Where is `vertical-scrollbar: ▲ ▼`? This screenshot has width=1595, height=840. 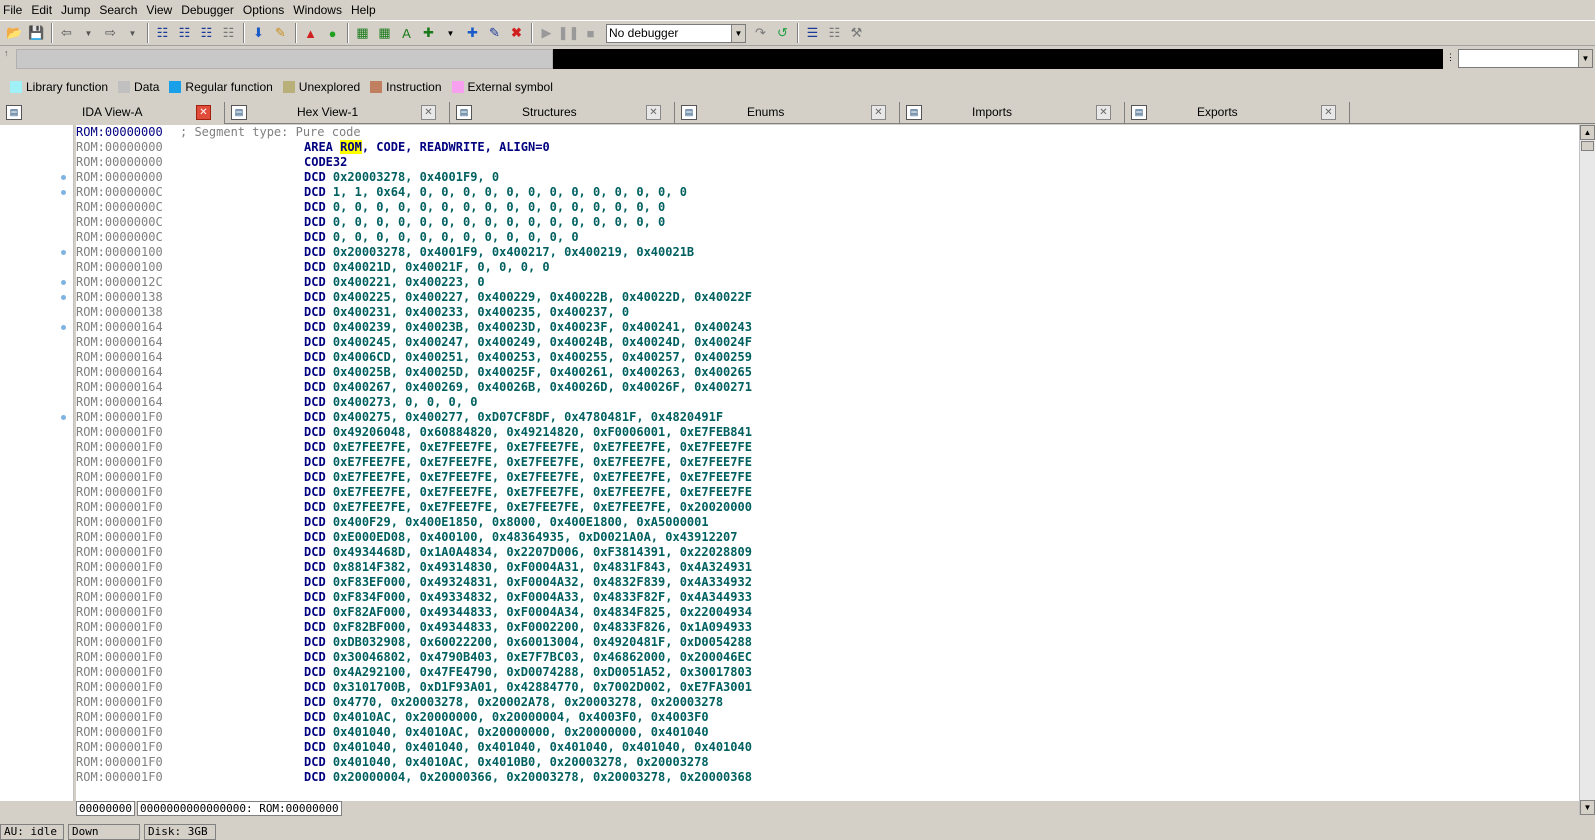
vertical-scrollbar: ▲ ▼ is located at coordinates (1587, 470).